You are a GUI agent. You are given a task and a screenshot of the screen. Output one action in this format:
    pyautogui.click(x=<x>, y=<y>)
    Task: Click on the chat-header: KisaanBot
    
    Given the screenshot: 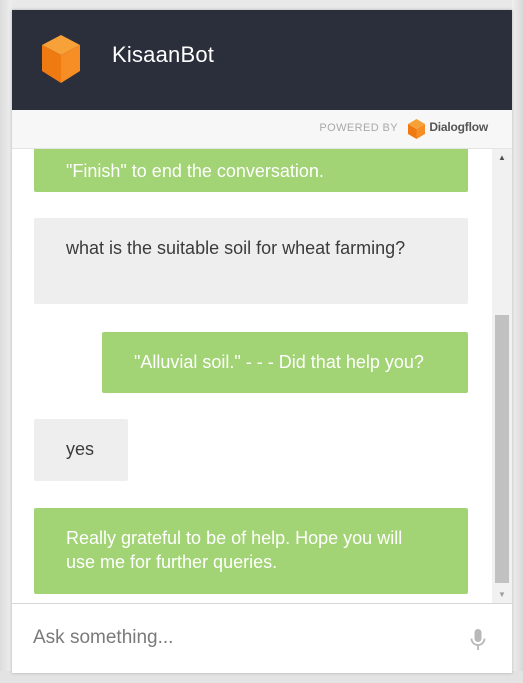 What is the action you would take?
    pyautogui.click(x=262, y=60)
    